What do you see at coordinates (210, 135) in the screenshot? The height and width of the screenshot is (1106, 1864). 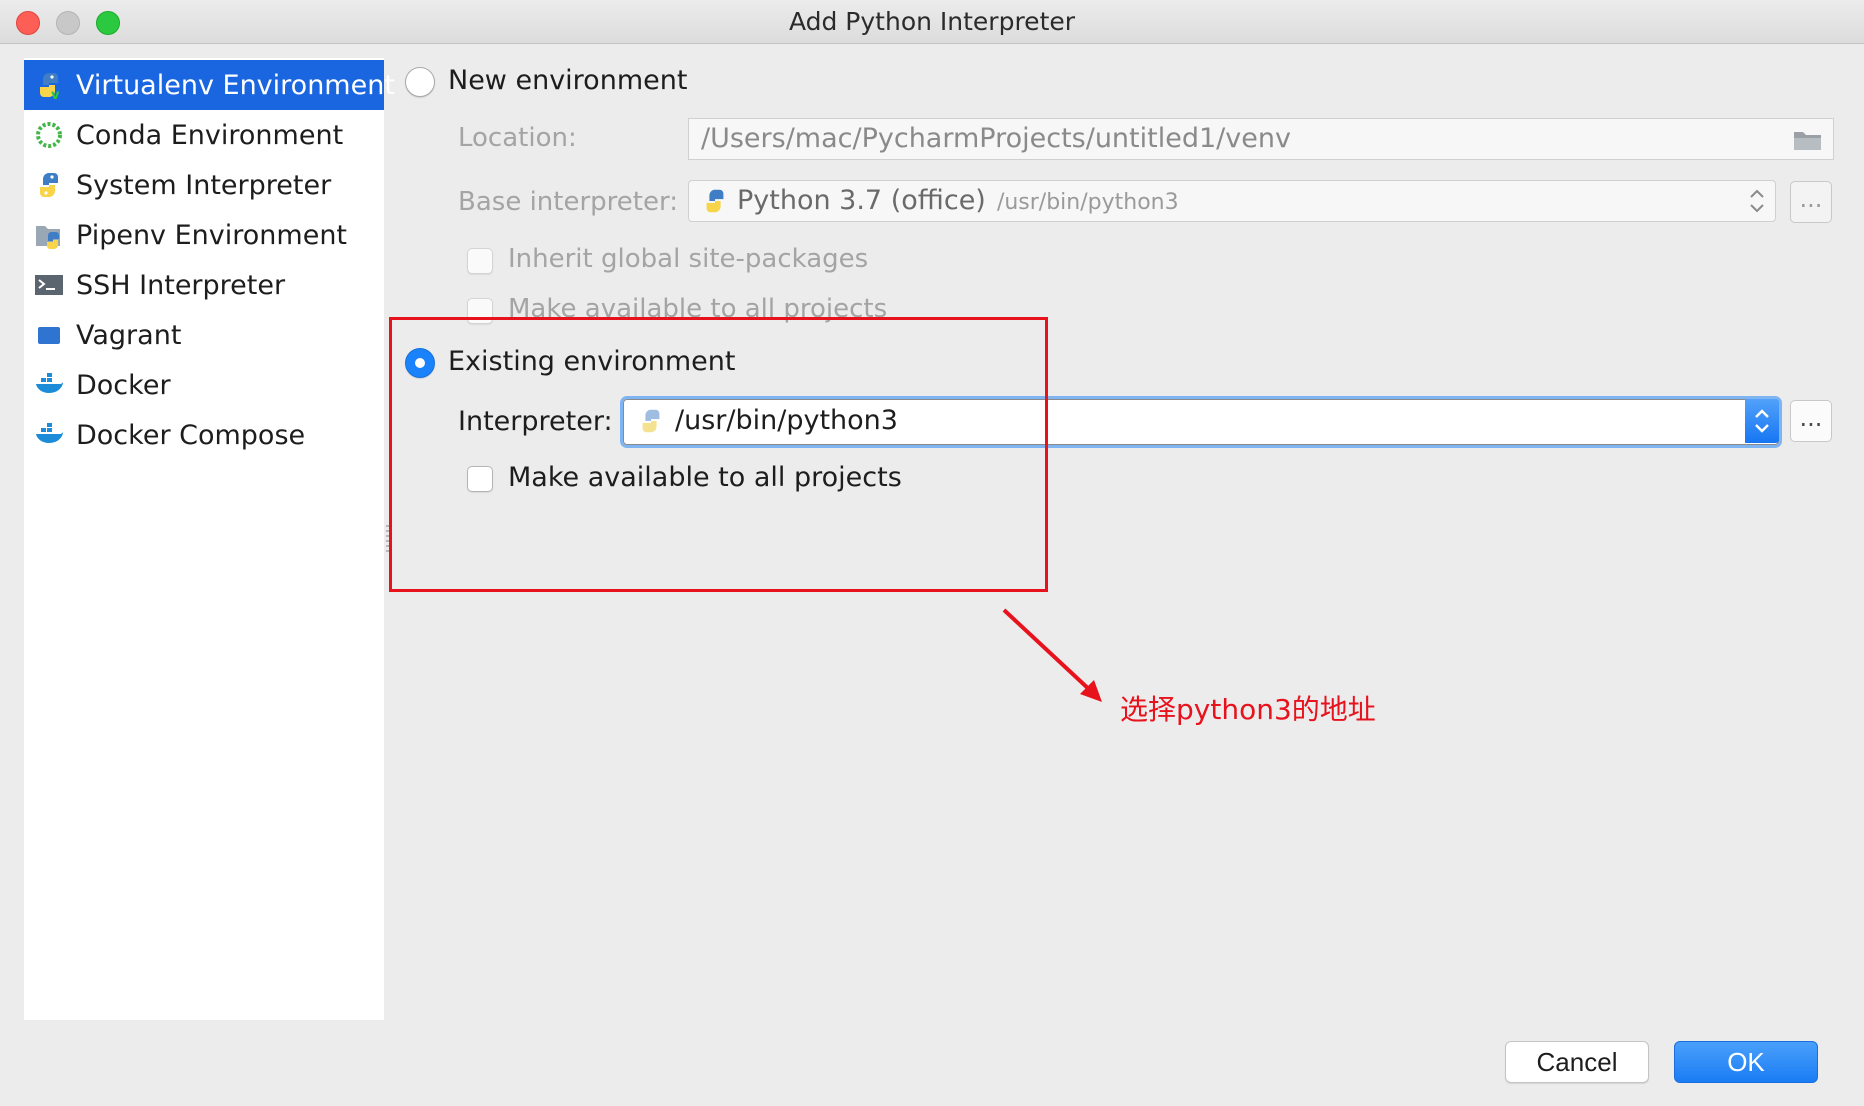 I see `sidebar-item-label: Conda Environment` at bounding box center [210, 135].